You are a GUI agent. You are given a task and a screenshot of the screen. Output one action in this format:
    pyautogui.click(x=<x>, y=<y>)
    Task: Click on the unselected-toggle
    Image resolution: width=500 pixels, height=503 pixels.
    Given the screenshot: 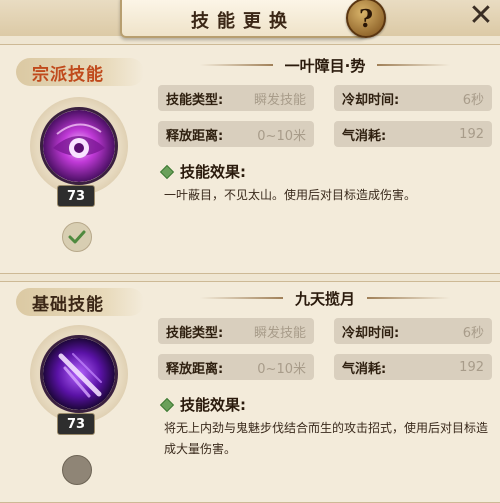 What is the action you would take?
    pyautogui.click(x=77, y=470)
    